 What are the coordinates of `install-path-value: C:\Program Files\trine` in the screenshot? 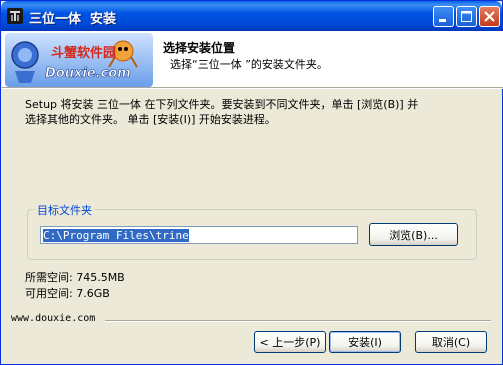 It's located at (116, 235).